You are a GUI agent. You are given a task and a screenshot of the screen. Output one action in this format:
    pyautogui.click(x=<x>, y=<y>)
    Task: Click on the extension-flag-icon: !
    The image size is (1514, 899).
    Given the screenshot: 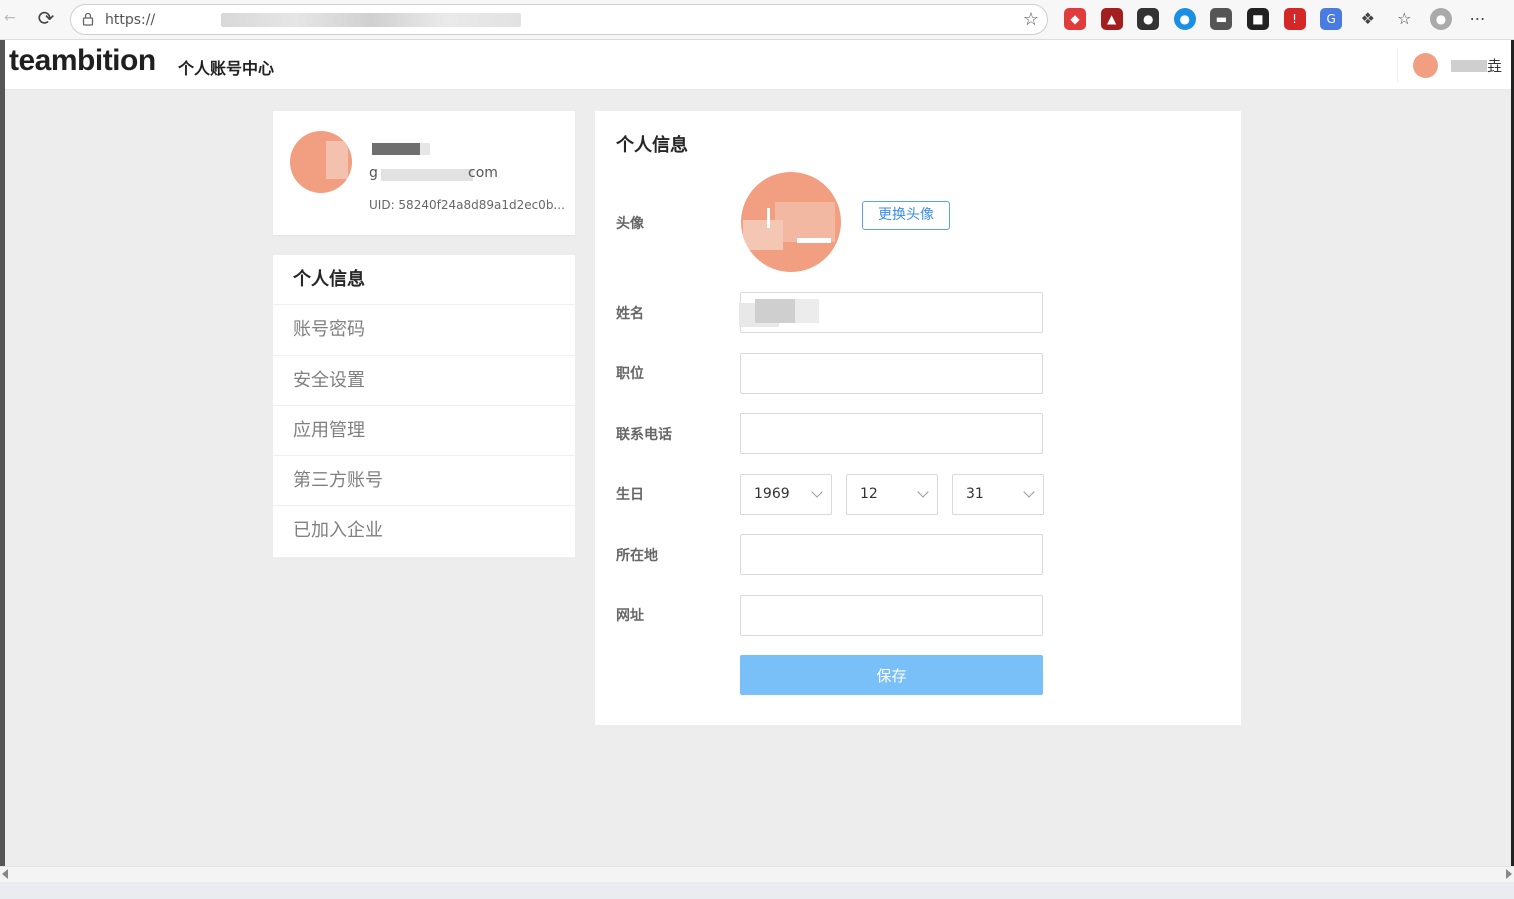 What is the action you would take?
    pyautogui.click(x=1294, y=19)
    